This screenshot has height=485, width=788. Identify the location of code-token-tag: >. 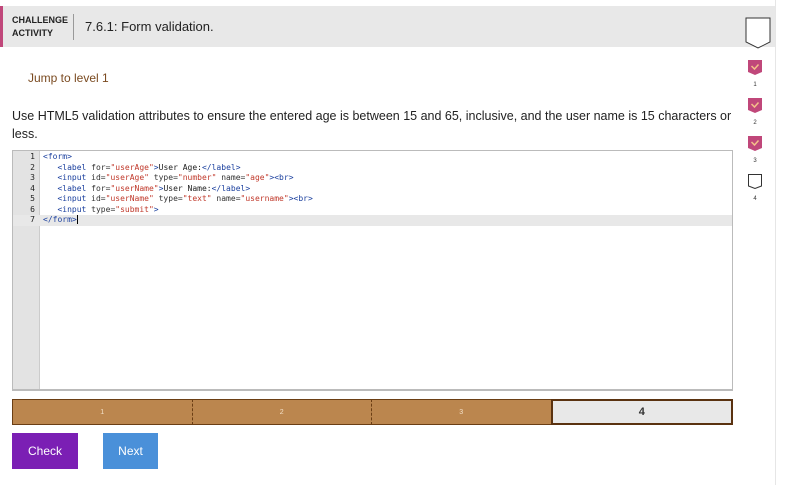
(156, 209).